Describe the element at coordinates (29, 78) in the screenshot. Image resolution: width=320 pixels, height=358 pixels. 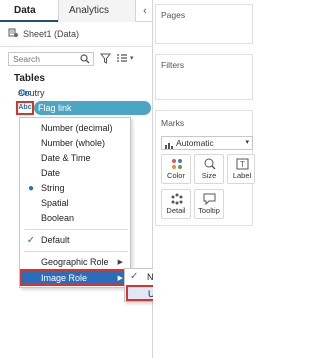
I see `tables-heading: Tables` at that location.